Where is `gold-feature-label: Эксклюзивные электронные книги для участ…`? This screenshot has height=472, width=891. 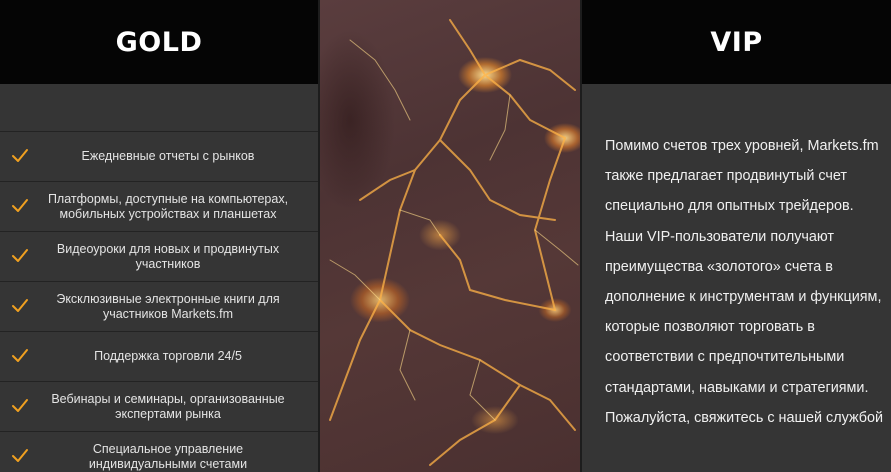
gold-feature-label: Эксклюзивные электронные книги для участ… is located at coordinates (168, 306).